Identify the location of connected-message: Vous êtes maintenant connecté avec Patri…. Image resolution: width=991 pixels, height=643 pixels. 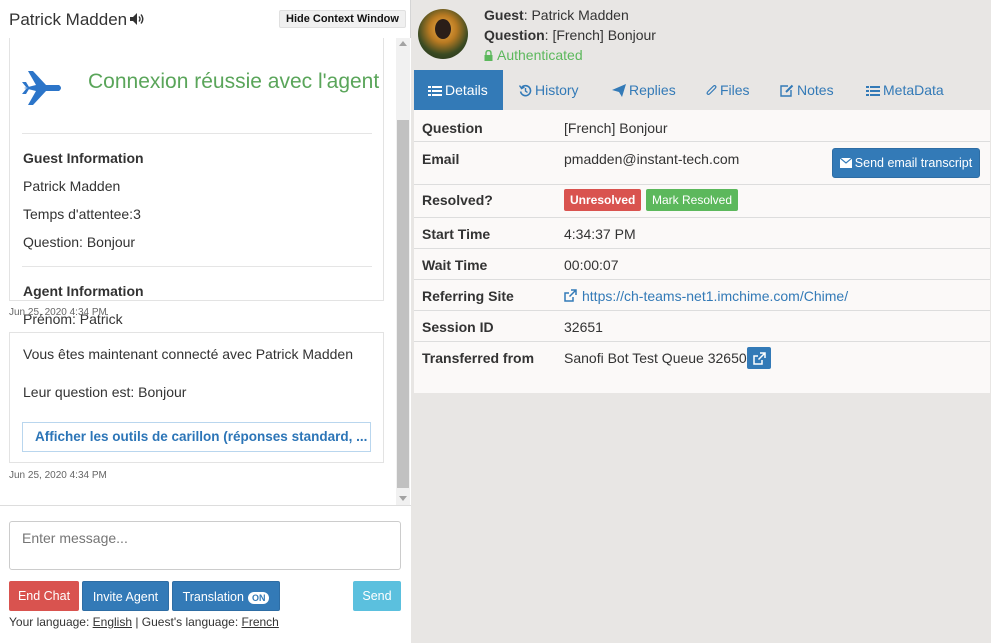
(188, 354).